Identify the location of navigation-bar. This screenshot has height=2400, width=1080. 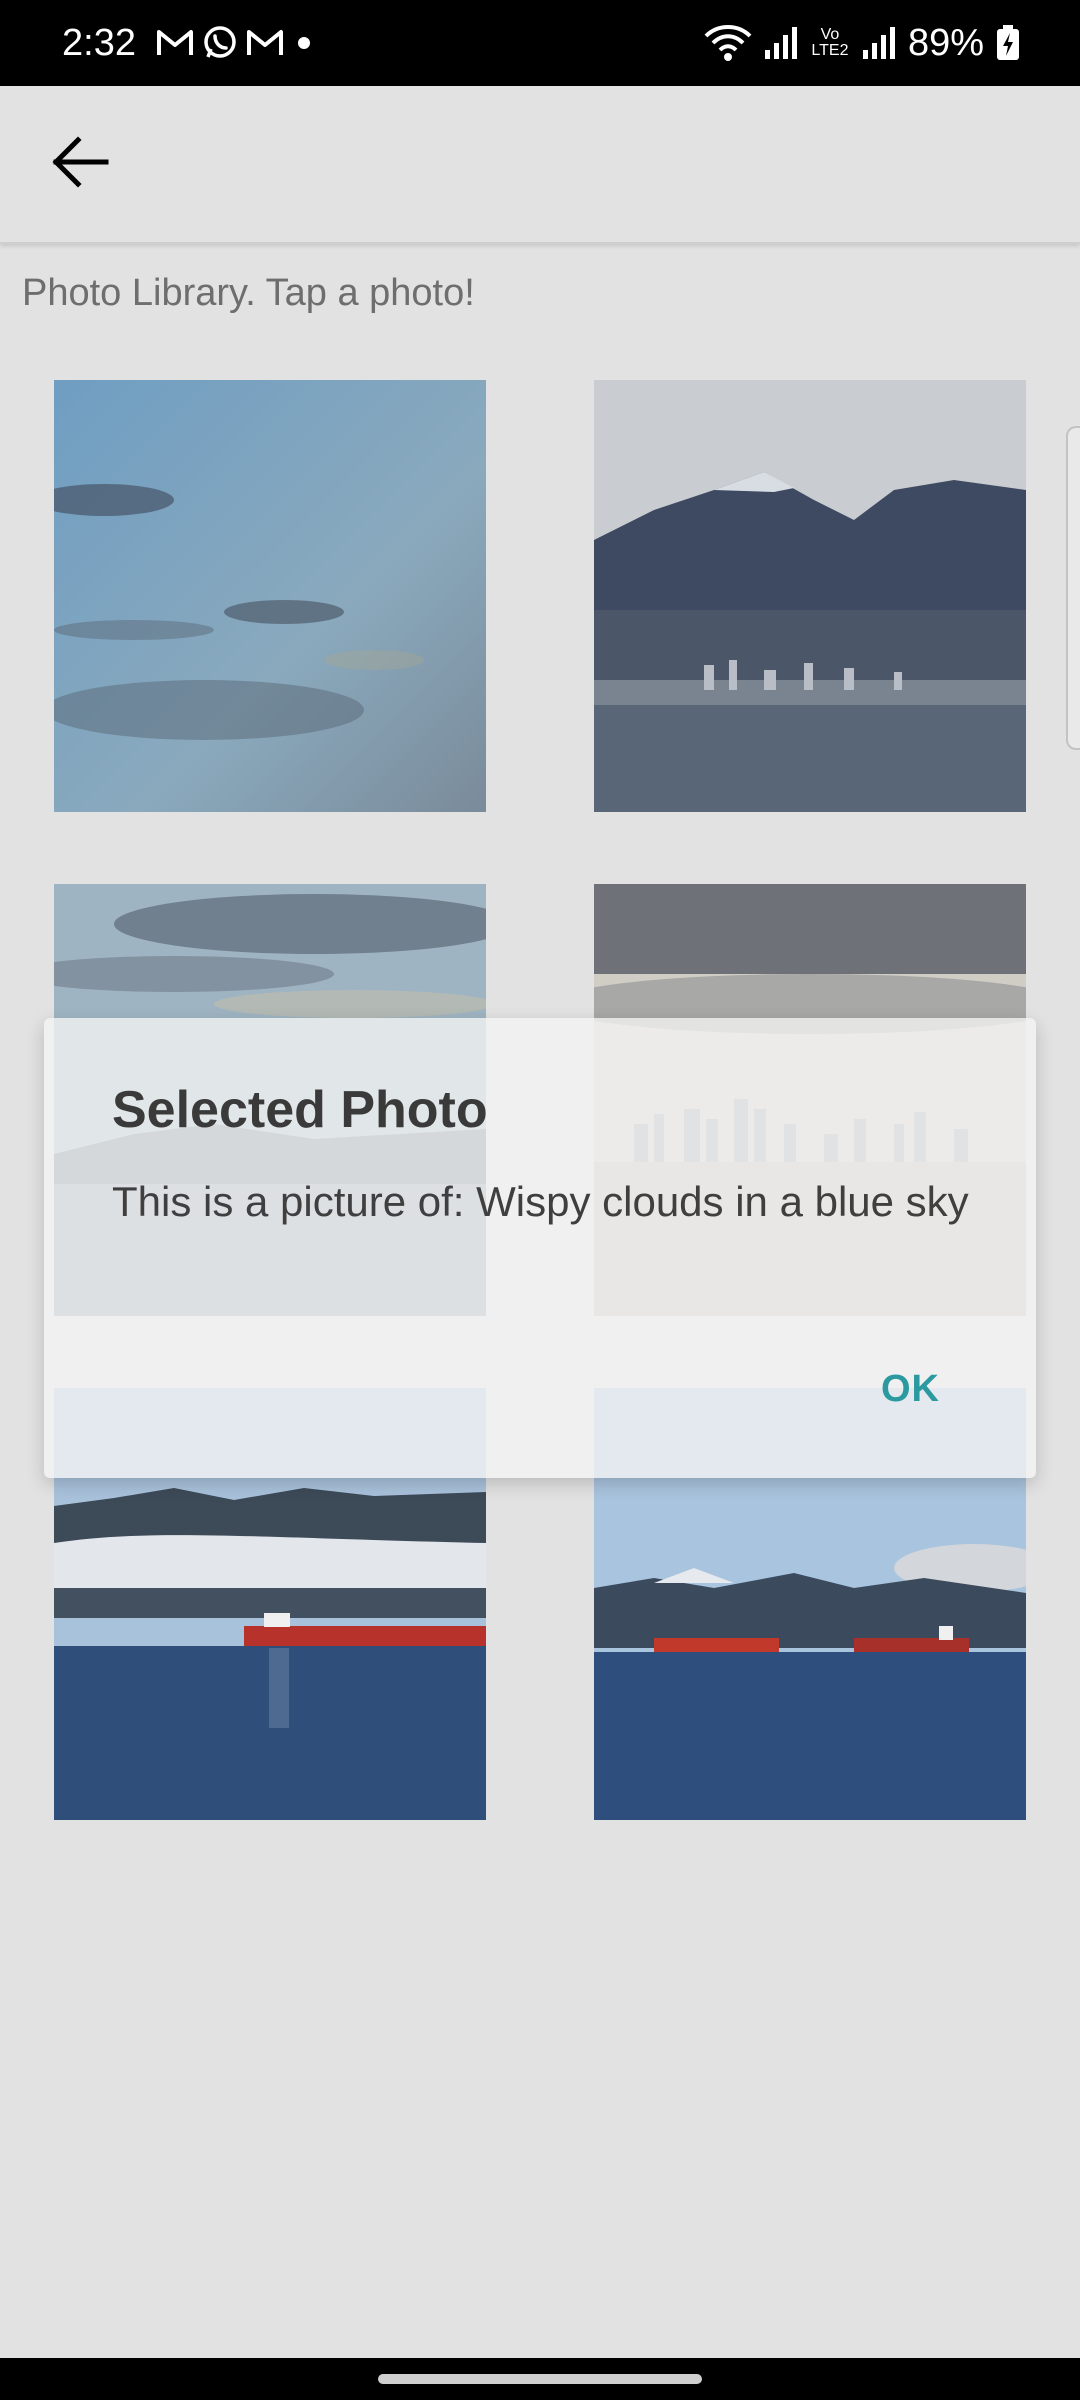
(540, 2379).